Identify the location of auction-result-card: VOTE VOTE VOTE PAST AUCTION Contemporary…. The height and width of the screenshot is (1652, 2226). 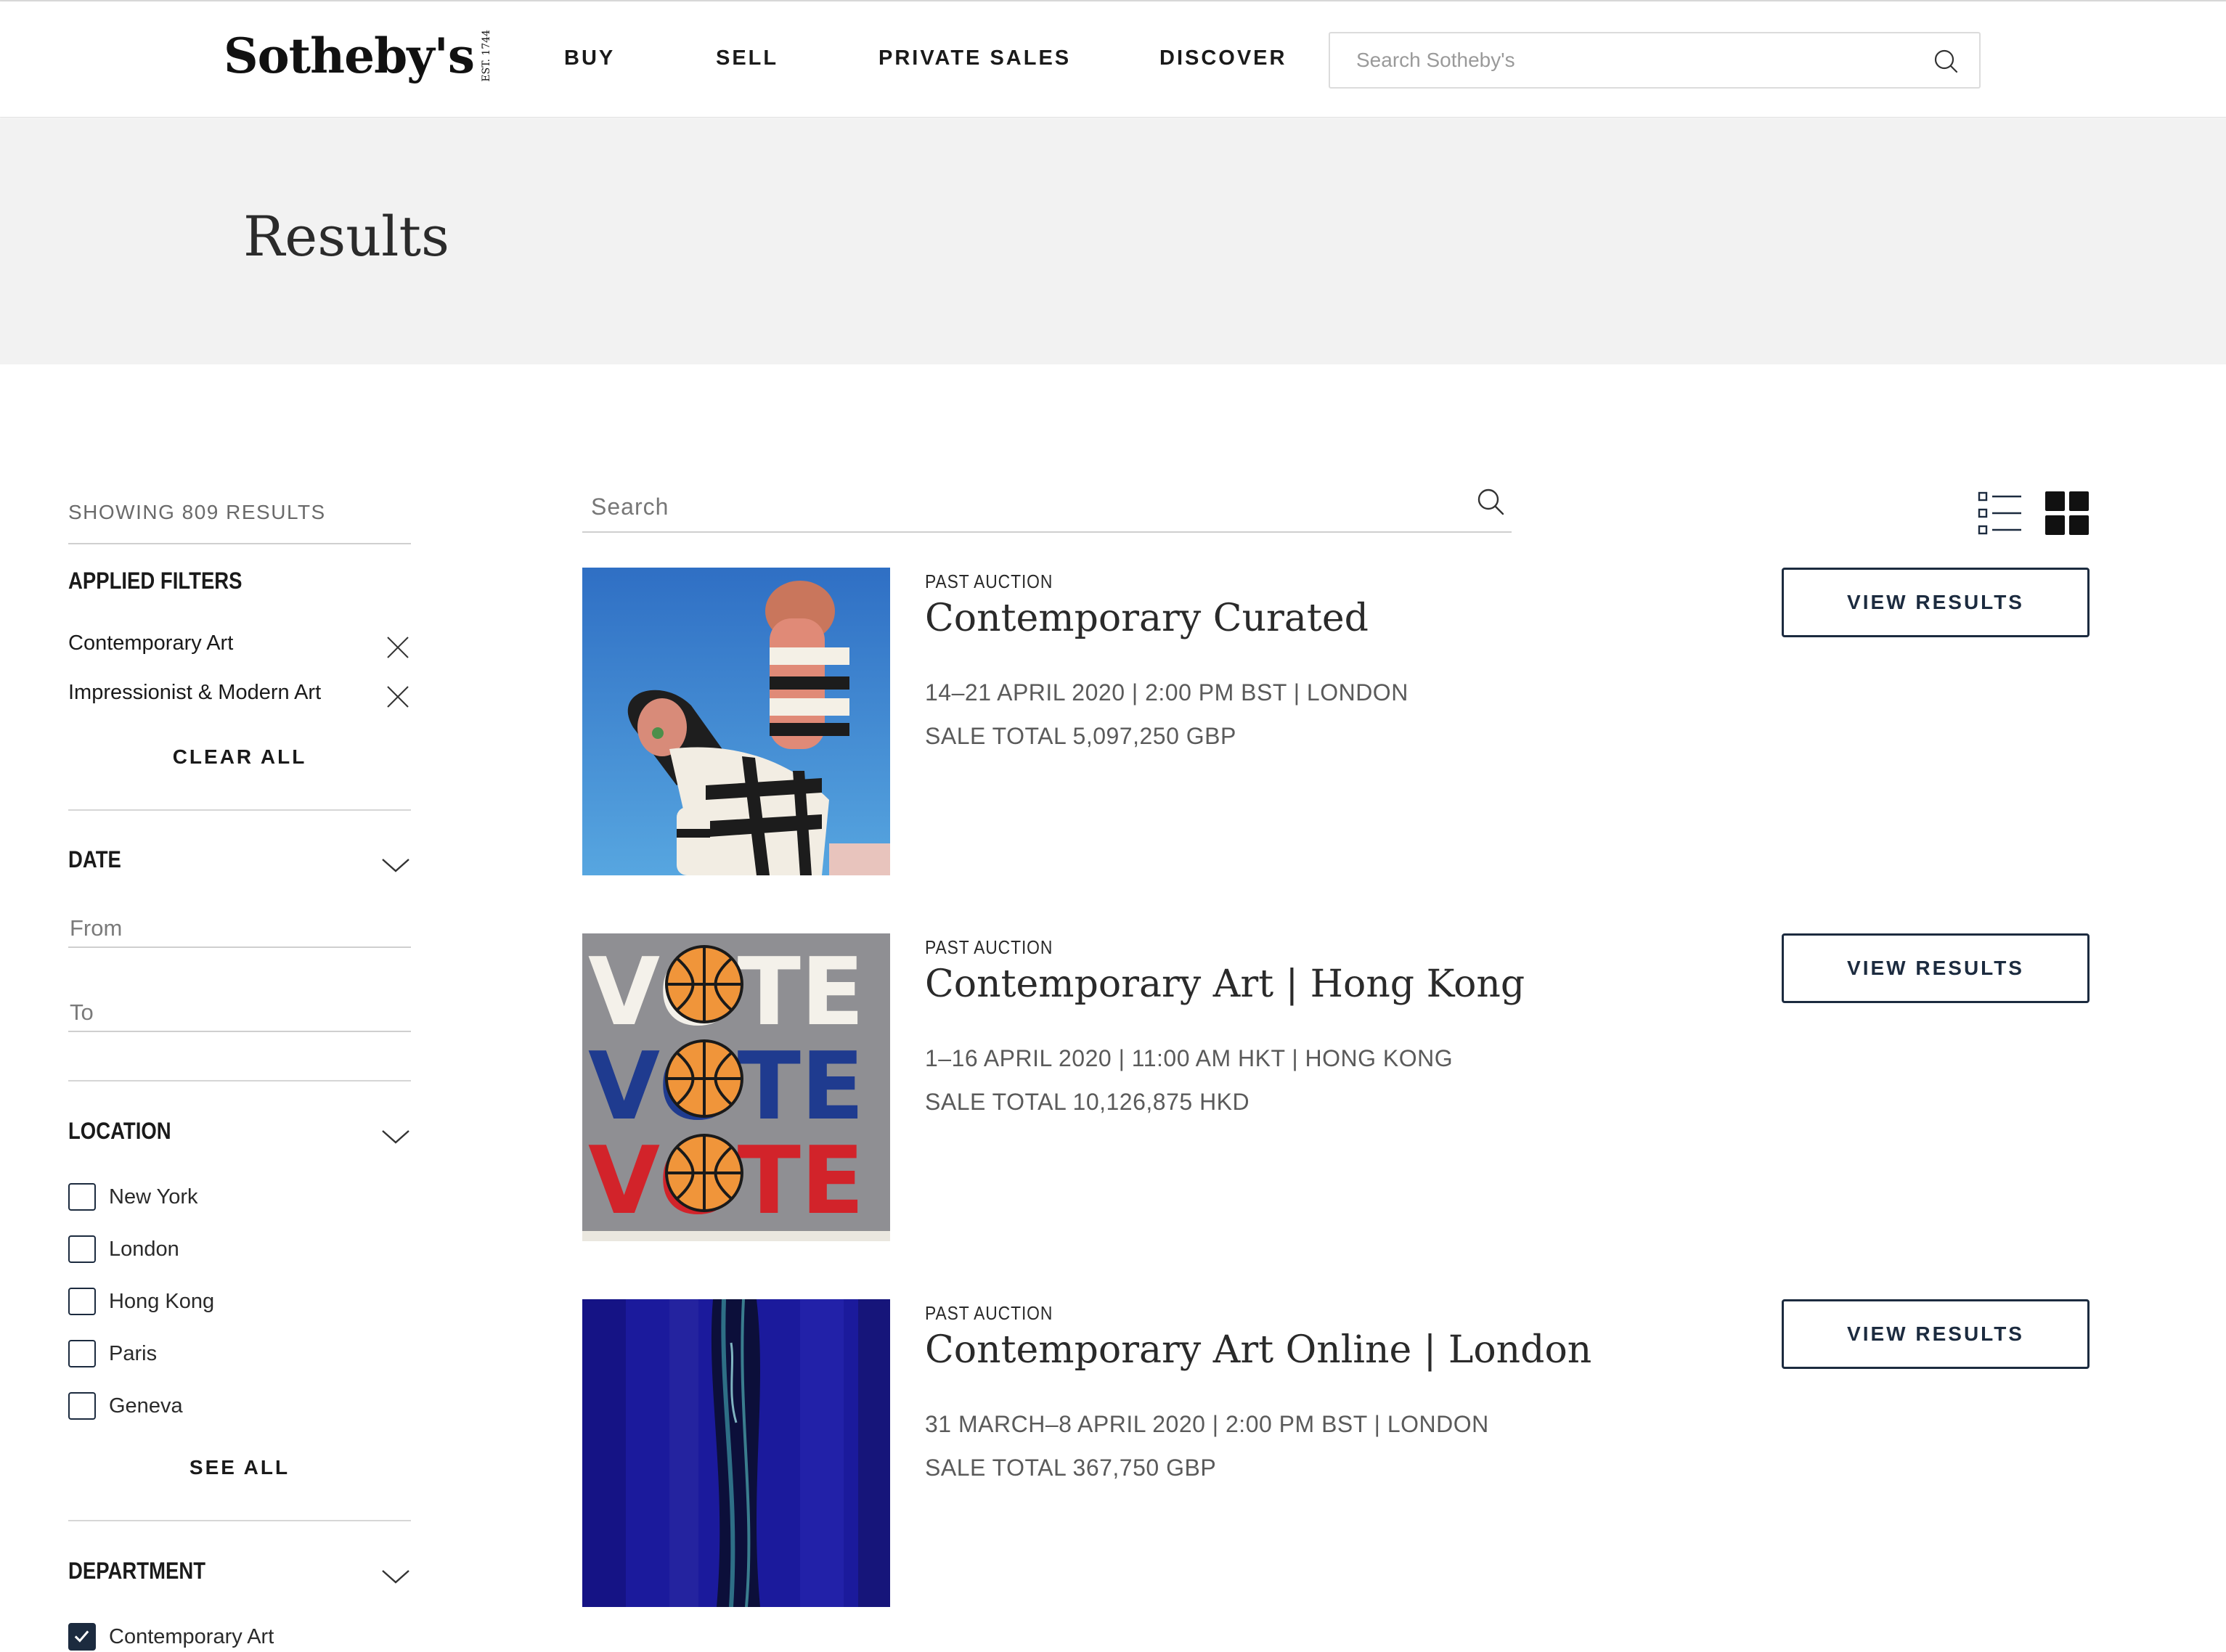
(1336, 1087).